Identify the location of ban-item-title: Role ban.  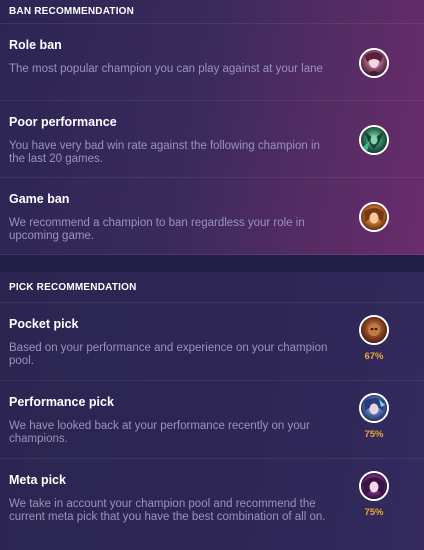
(35, 45).